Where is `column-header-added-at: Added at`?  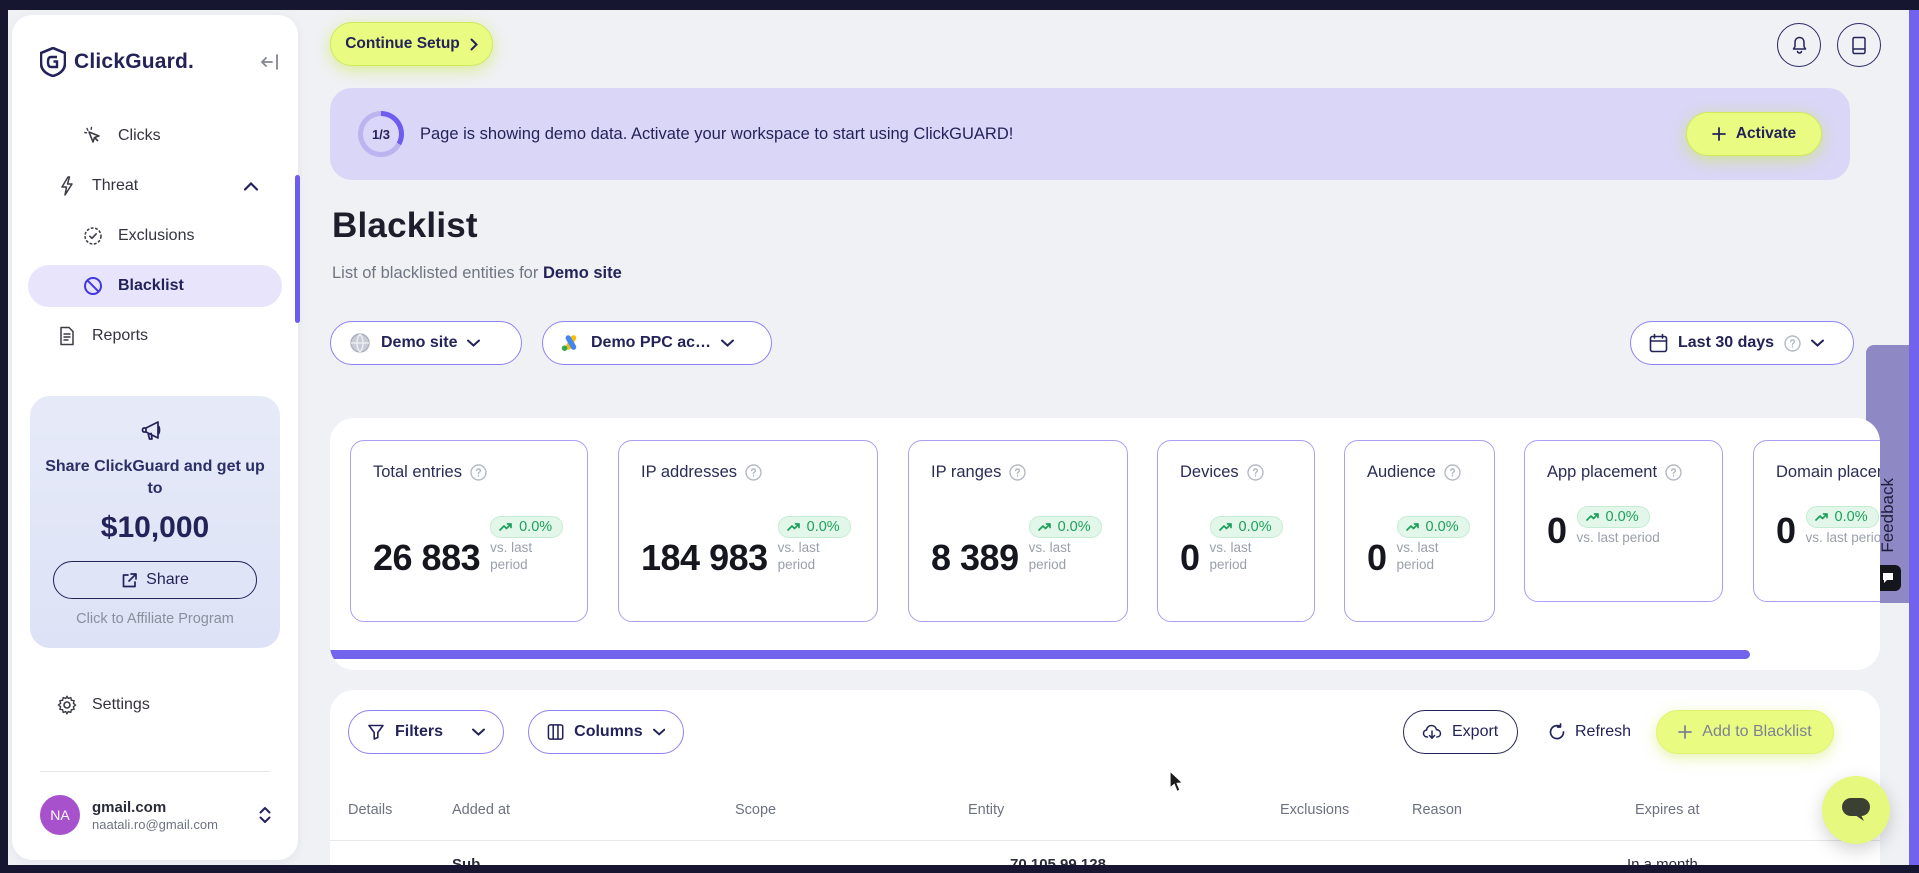
column-header-added-at: Added at is located at coordinates (481, 810).